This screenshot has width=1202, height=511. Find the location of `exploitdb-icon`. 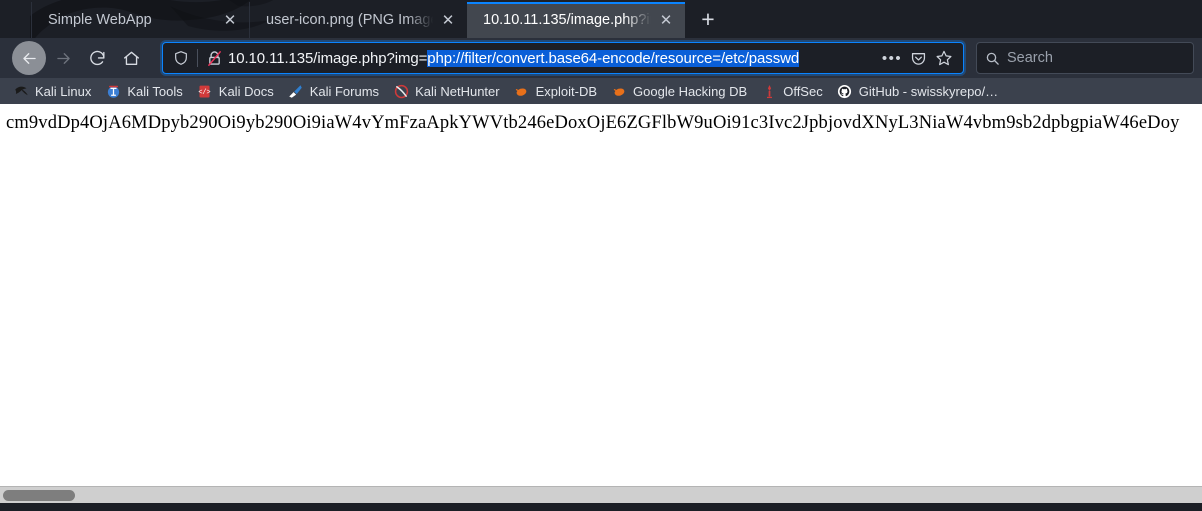

exploitdb-icon is located at coordinates (522, 91).